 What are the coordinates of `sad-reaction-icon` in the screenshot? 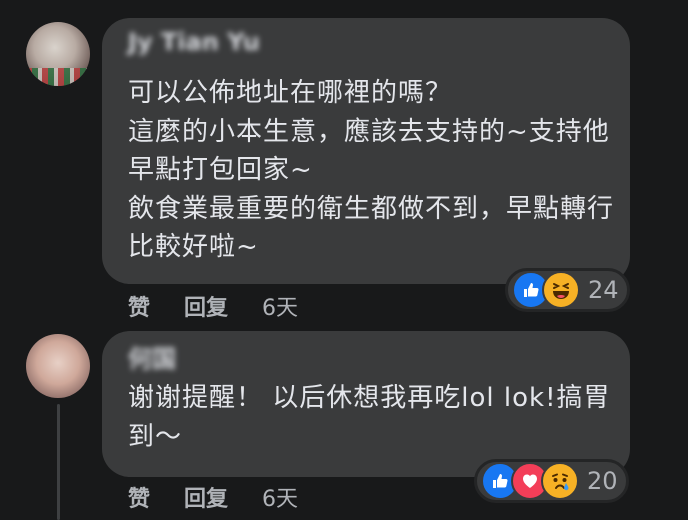 It's located at (560, 481).